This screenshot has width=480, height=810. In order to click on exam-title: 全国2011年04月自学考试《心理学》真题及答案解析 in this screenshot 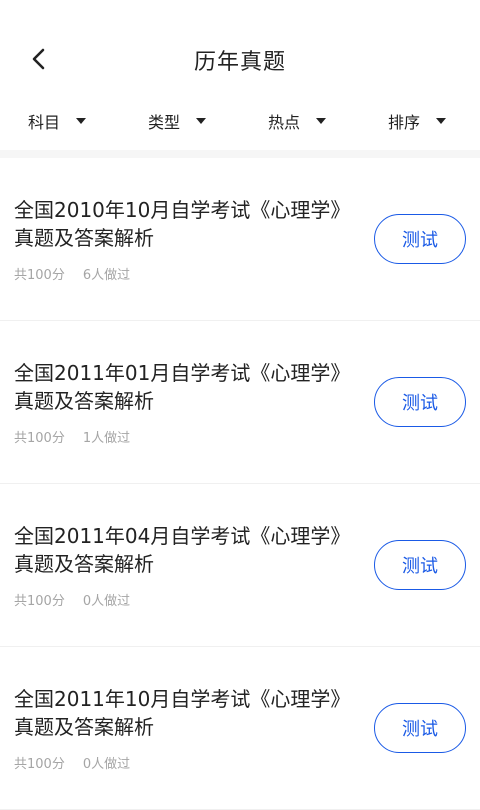, I will do `click(182, 550)`.